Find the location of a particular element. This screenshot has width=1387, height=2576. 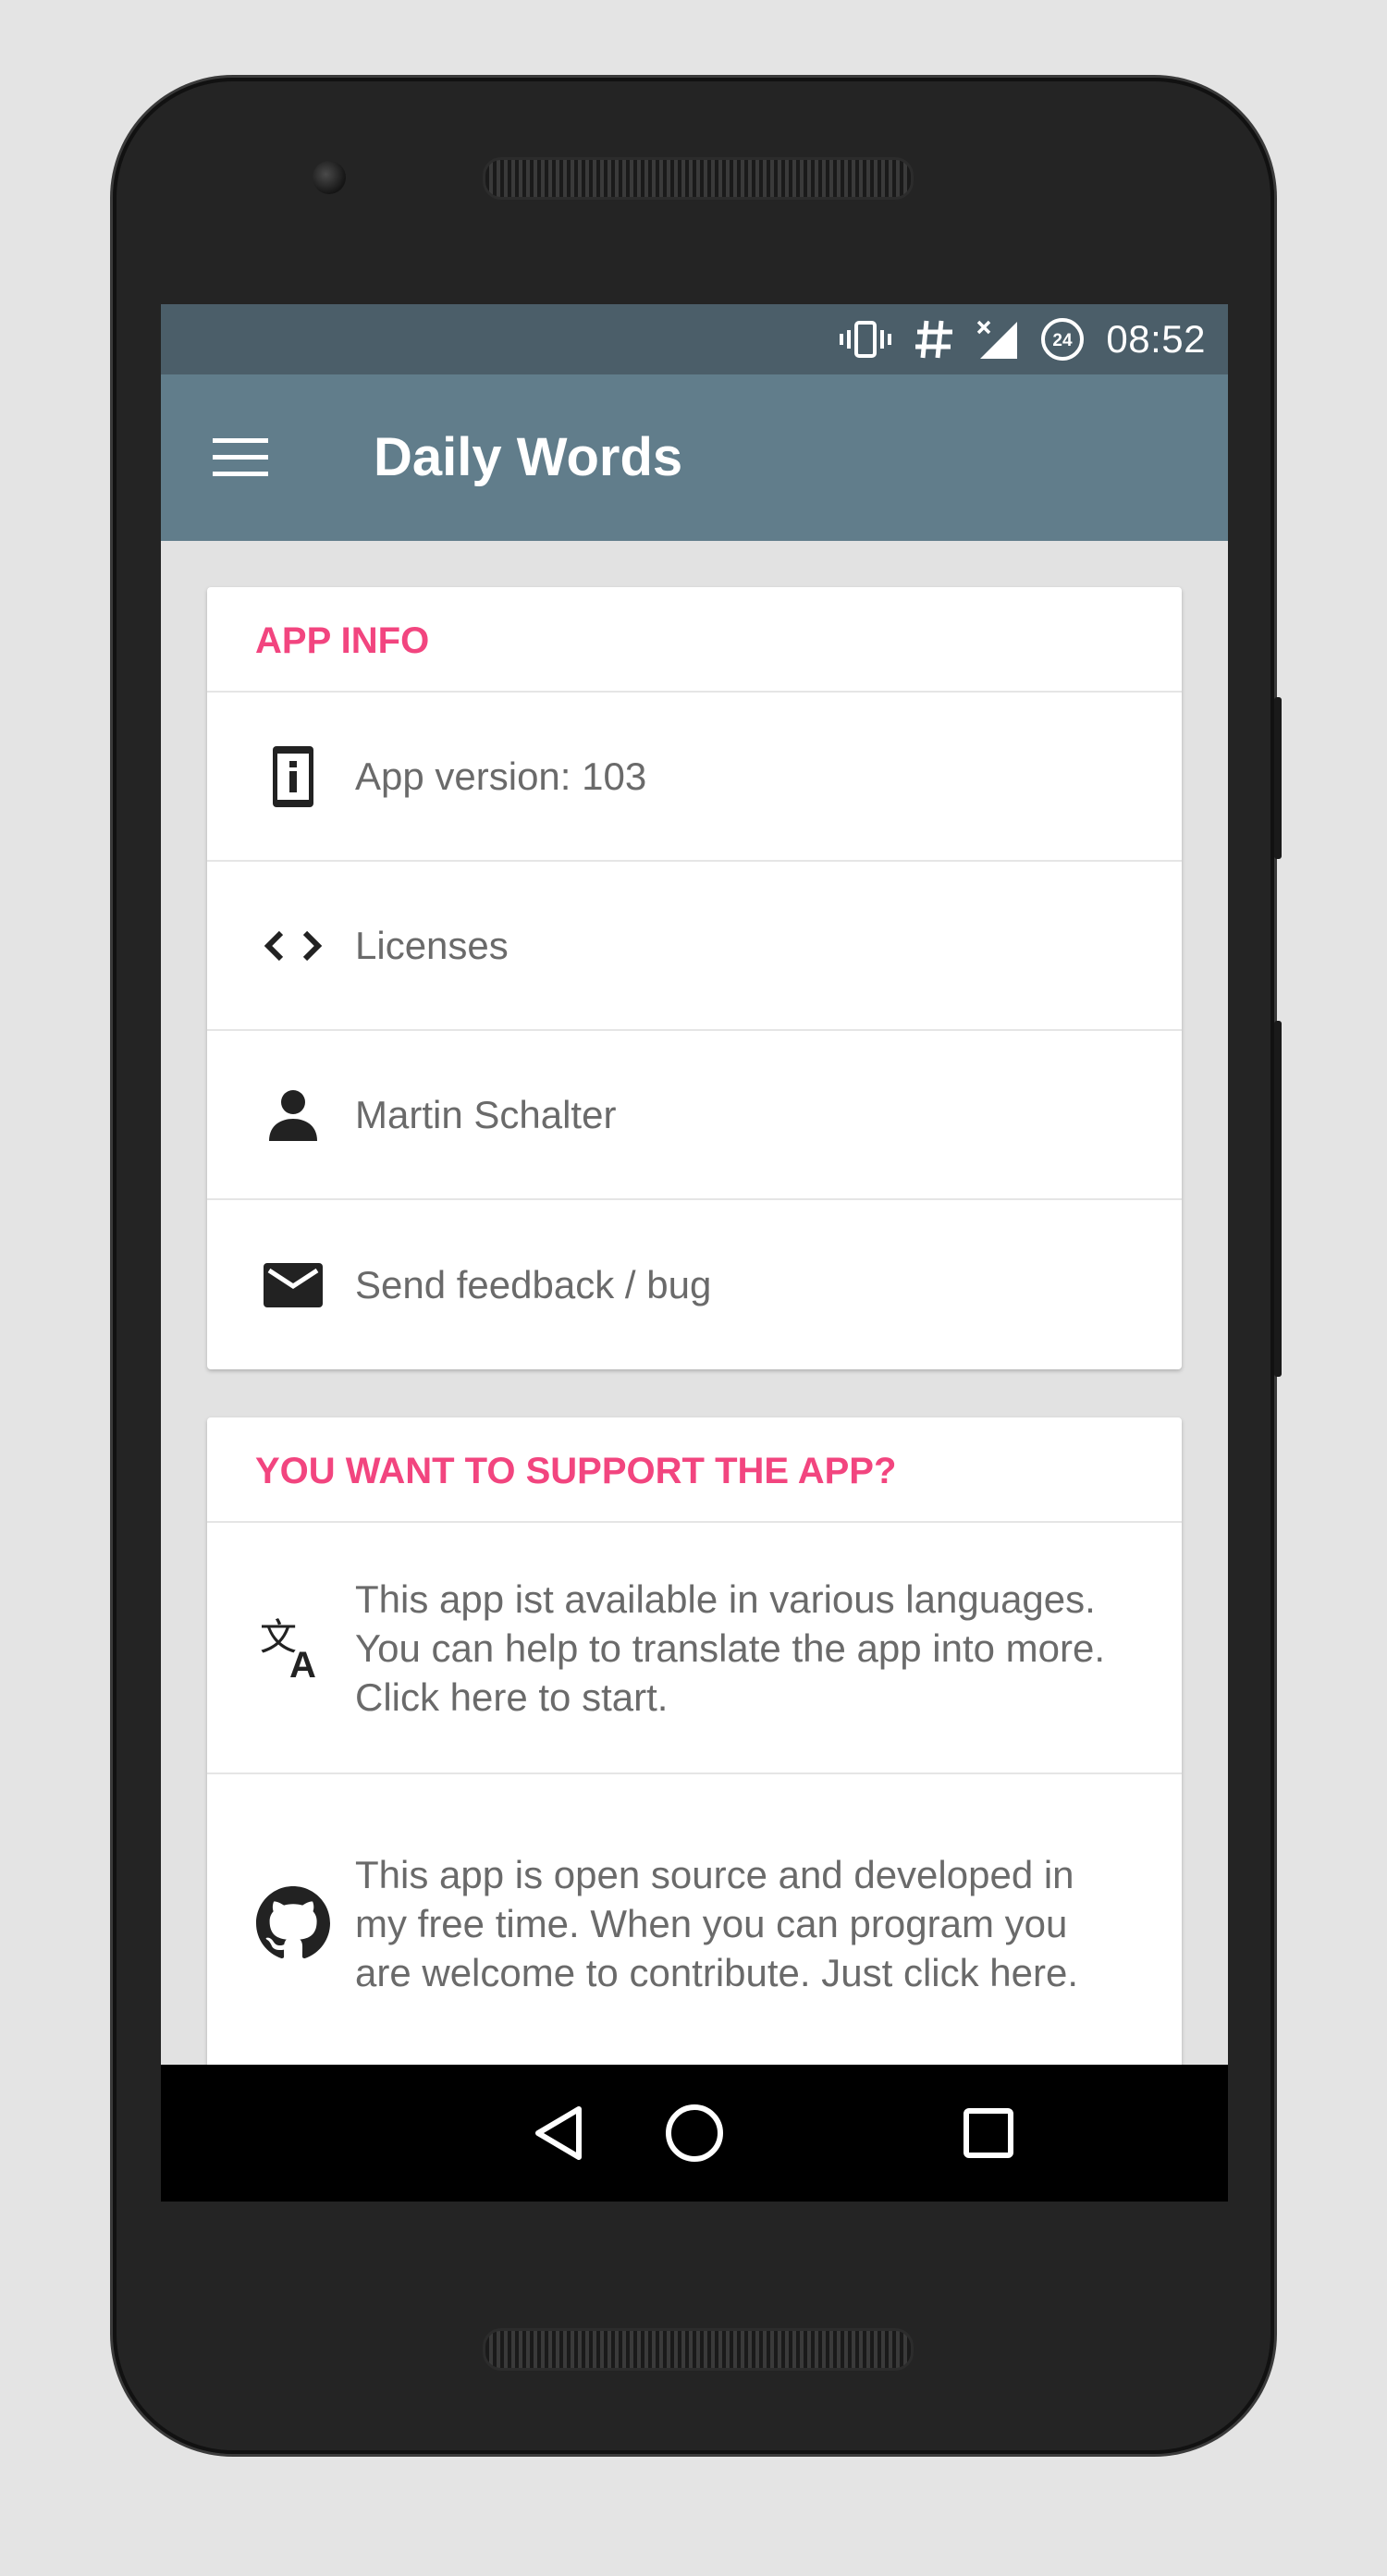

back-icon is located at coordinates (558, 2133).